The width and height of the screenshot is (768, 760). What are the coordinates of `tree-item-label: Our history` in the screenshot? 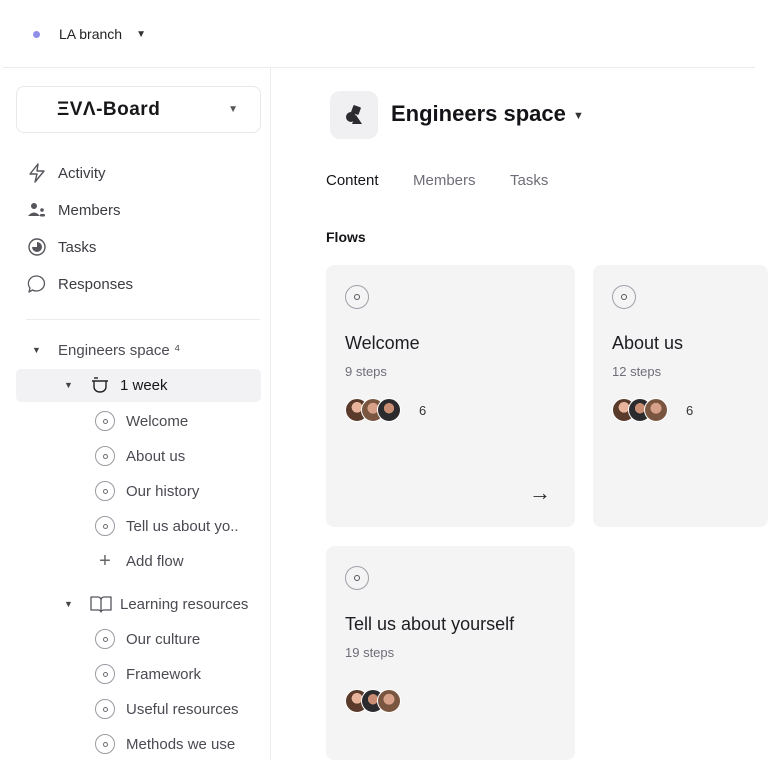 It's located at (163, 491).